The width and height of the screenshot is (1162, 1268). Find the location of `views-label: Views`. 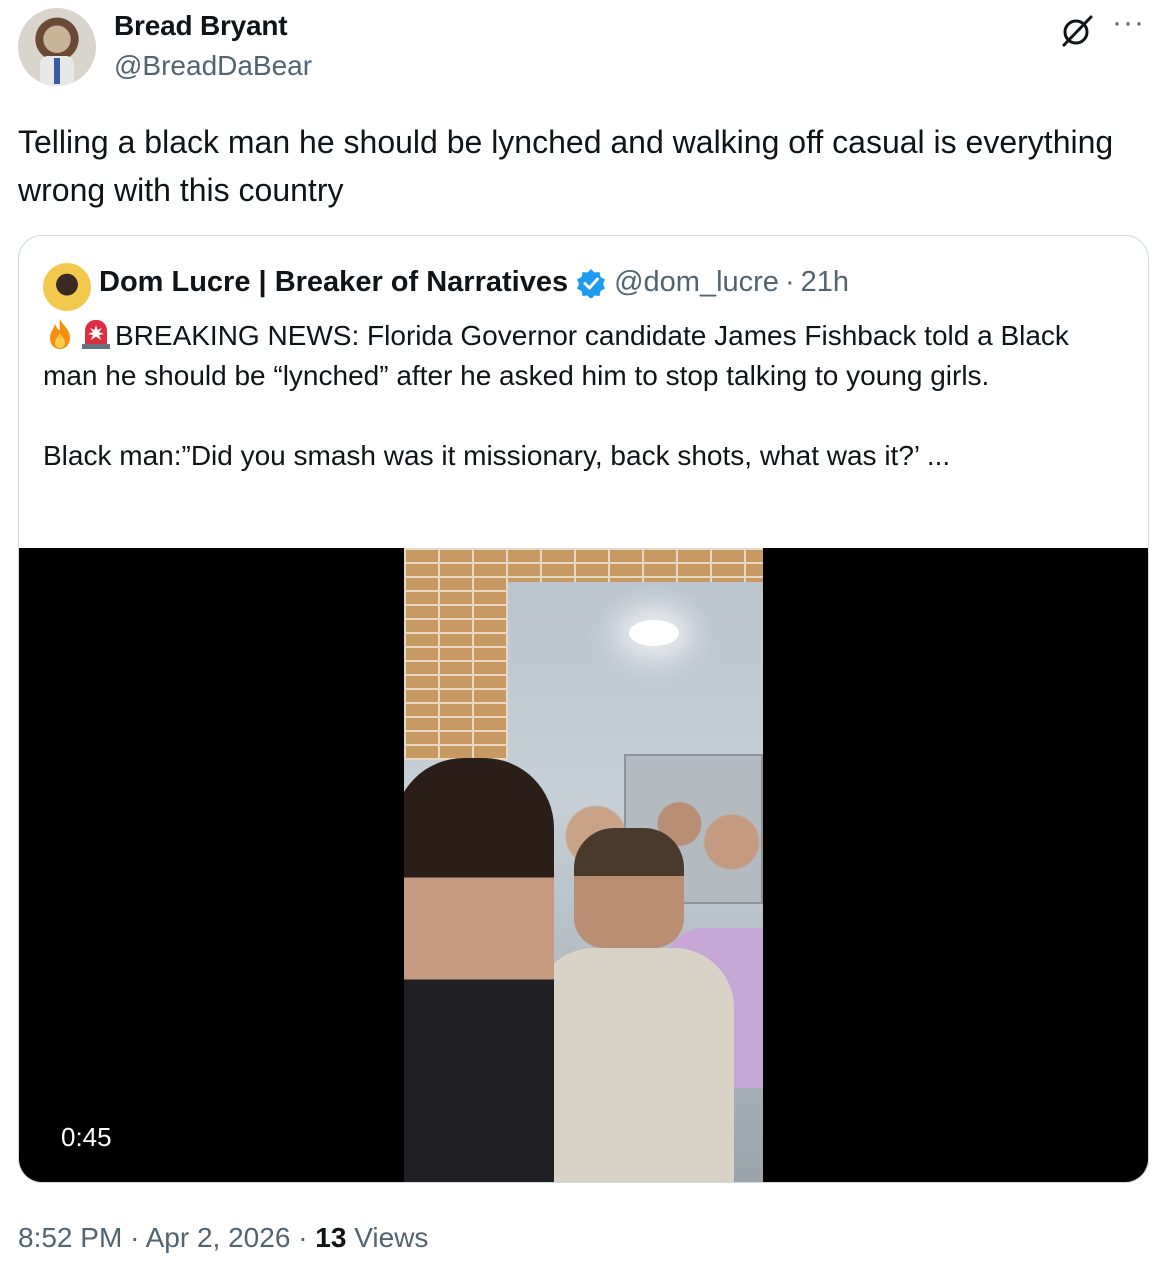

views-label: Views is located at coordinates (391, 1237).